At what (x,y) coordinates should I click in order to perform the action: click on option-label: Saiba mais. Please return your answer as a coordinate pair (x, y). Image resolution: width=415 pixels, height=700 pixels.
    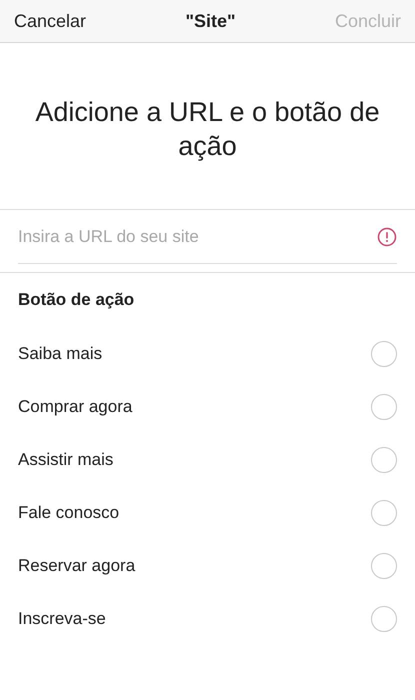
    Looking at the image, I should click on (60, 354).